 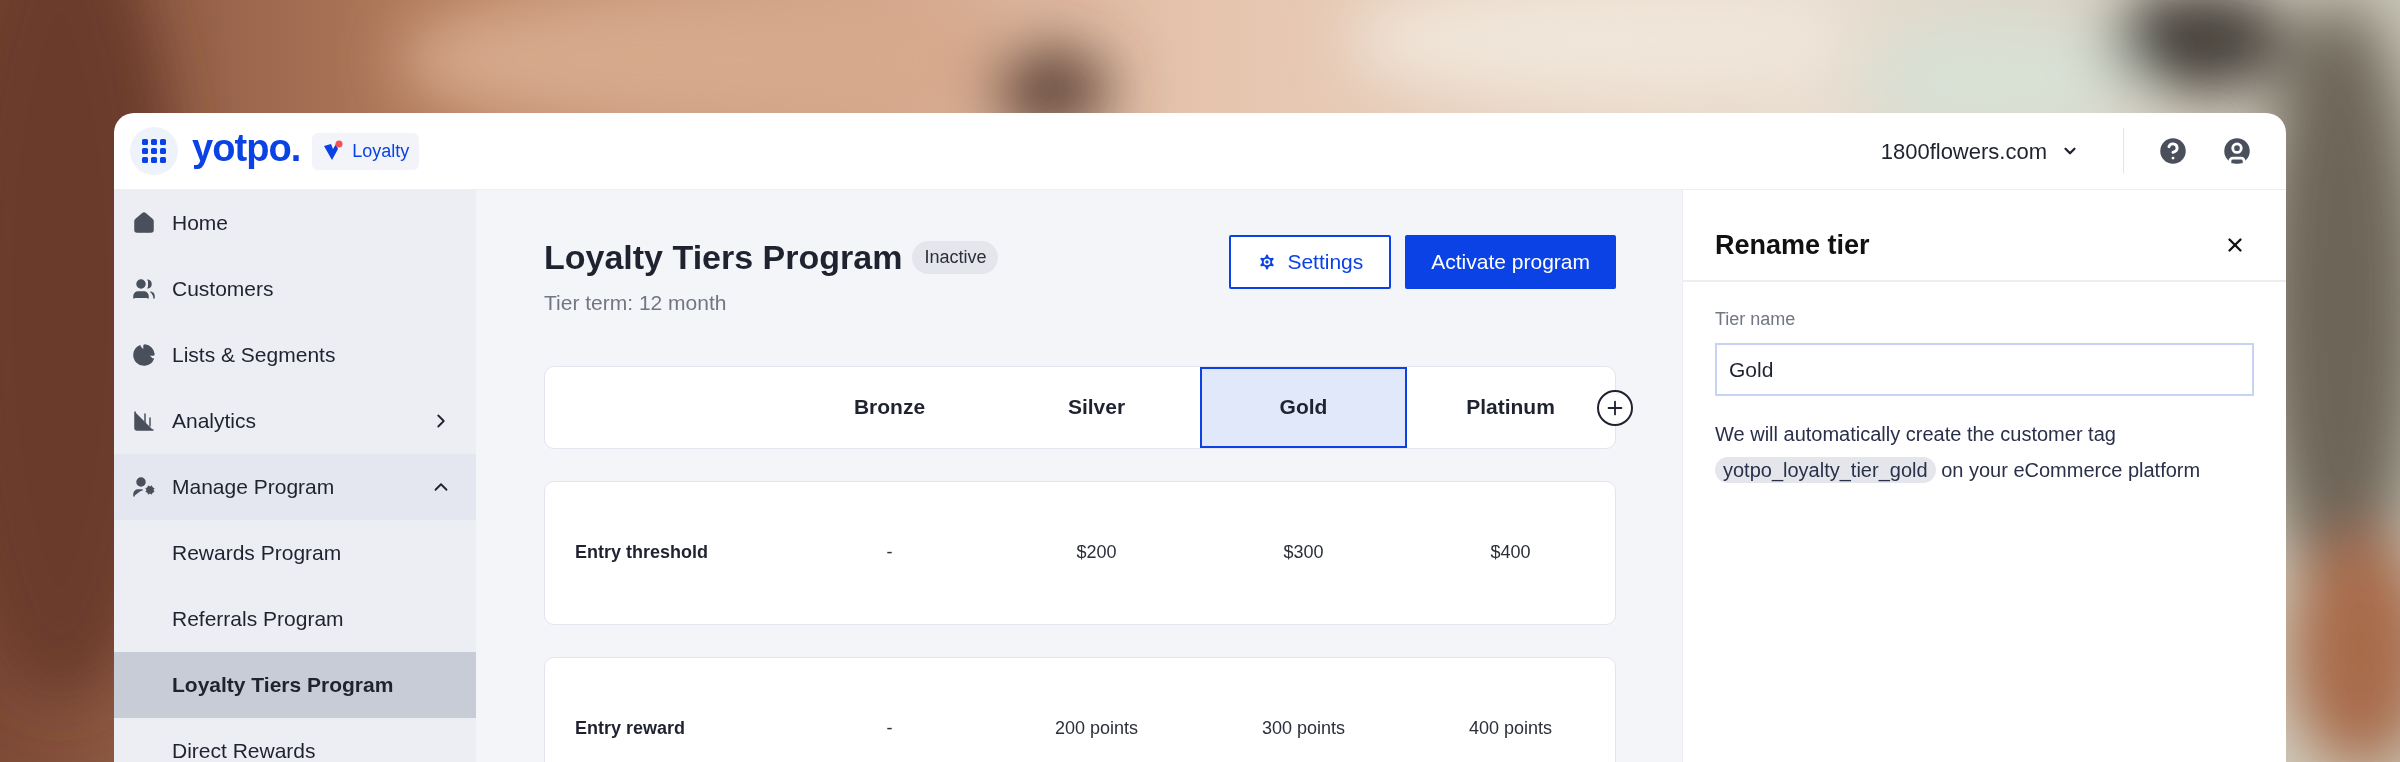 I want to click on sidebar-item: Lists & Segments, so click(x=295, y=355).